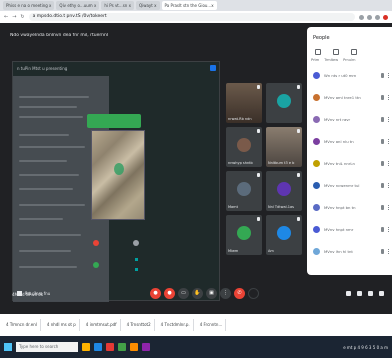 The width and height of the screenshot is (392, 358). I want to click on extra-control-button, so click(253, 293).